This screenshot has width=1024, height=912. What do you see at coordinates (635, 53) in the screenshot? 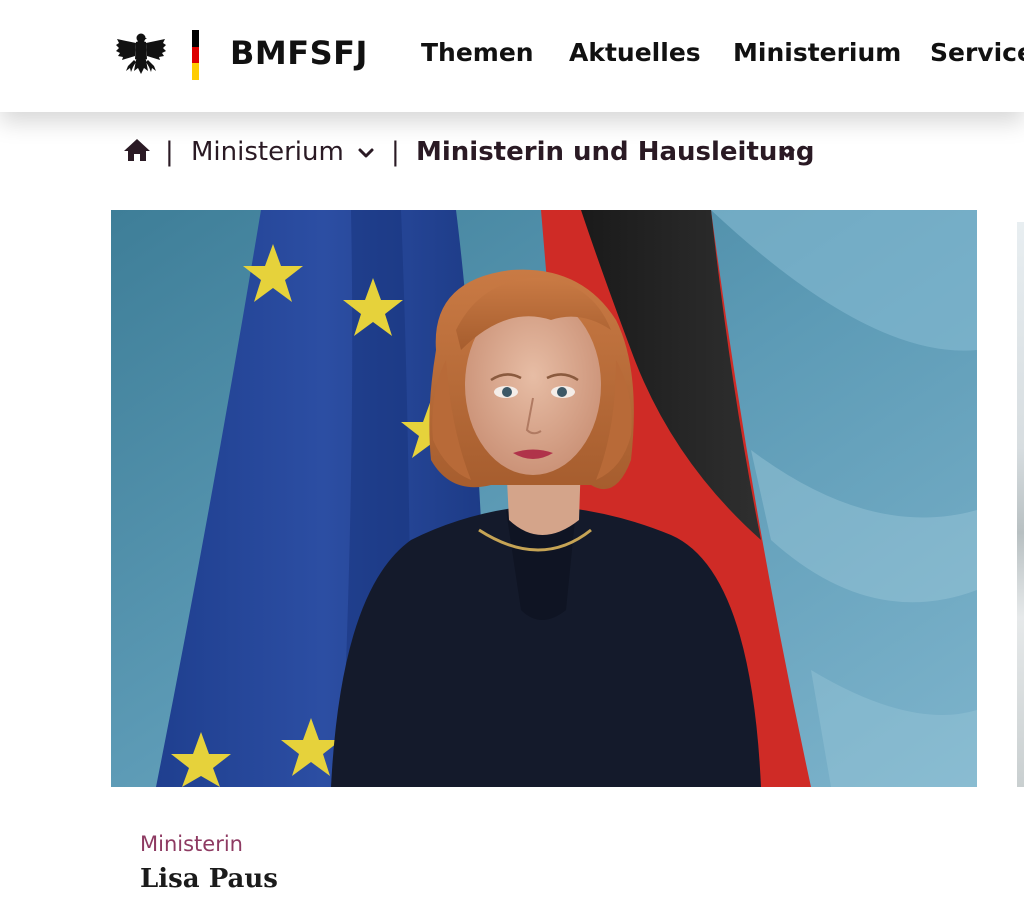
I see `nav-item-aktuelles: Aktuelles` at bounding box center [635, 53].